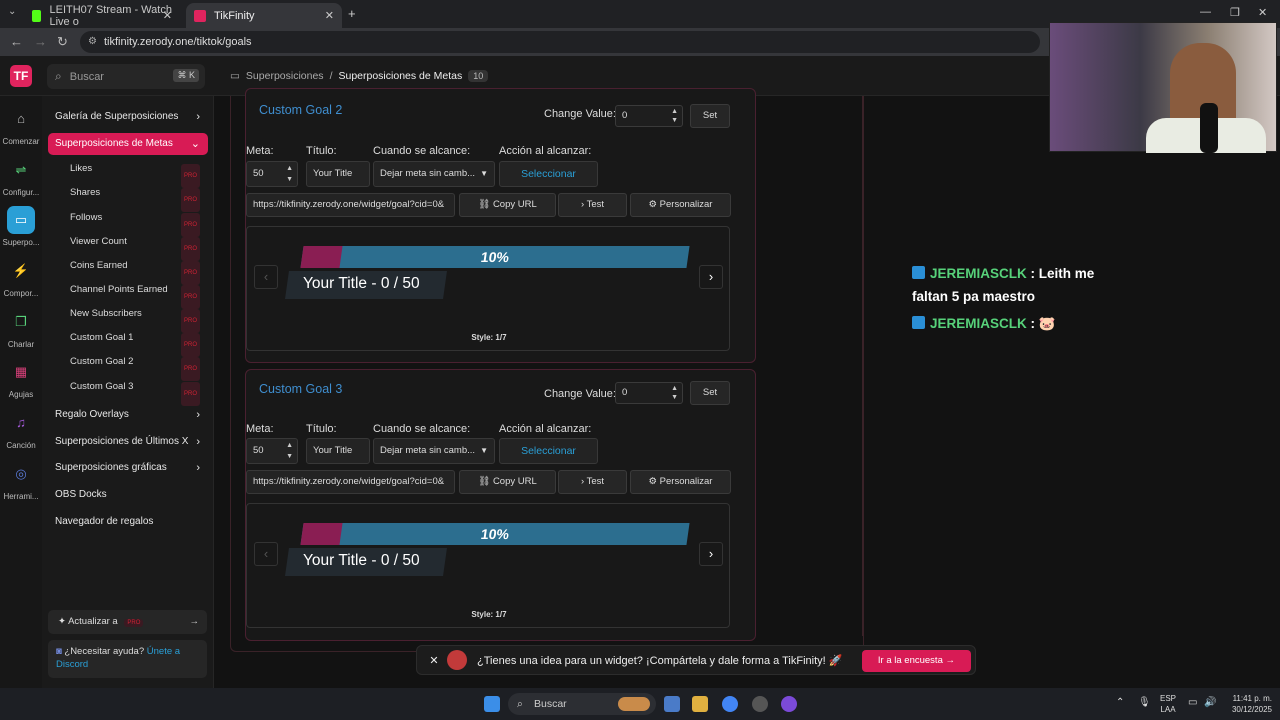 The height and width of the screenshot is (720, 1280). What do you see at coordinates (1205, 12) in the screenshot?
I see `minimize-icon: —` at bounding box center [1205, 12].